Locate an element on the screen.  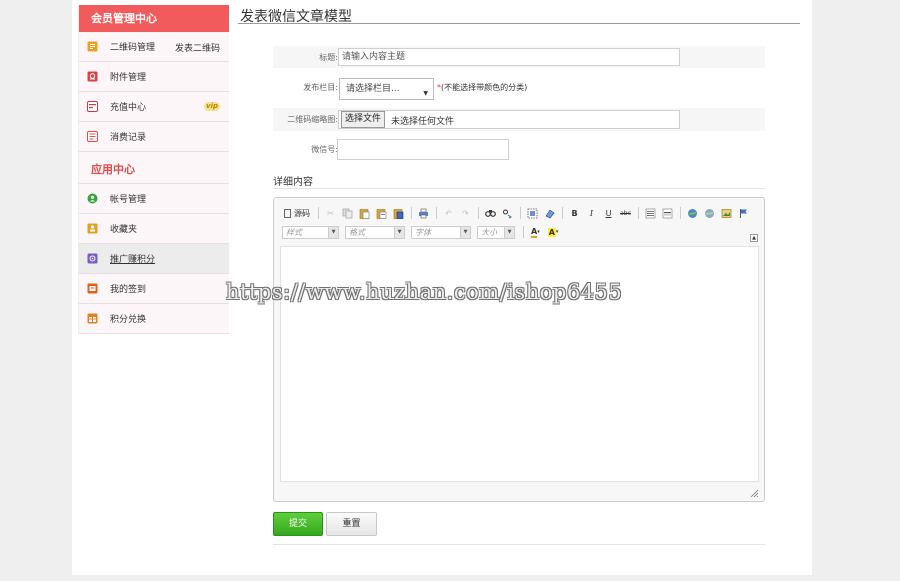
editor-toolbar-row-1: 源码 ✂ ↶ ↷ B I U abc is located at coordinates (518, 213).